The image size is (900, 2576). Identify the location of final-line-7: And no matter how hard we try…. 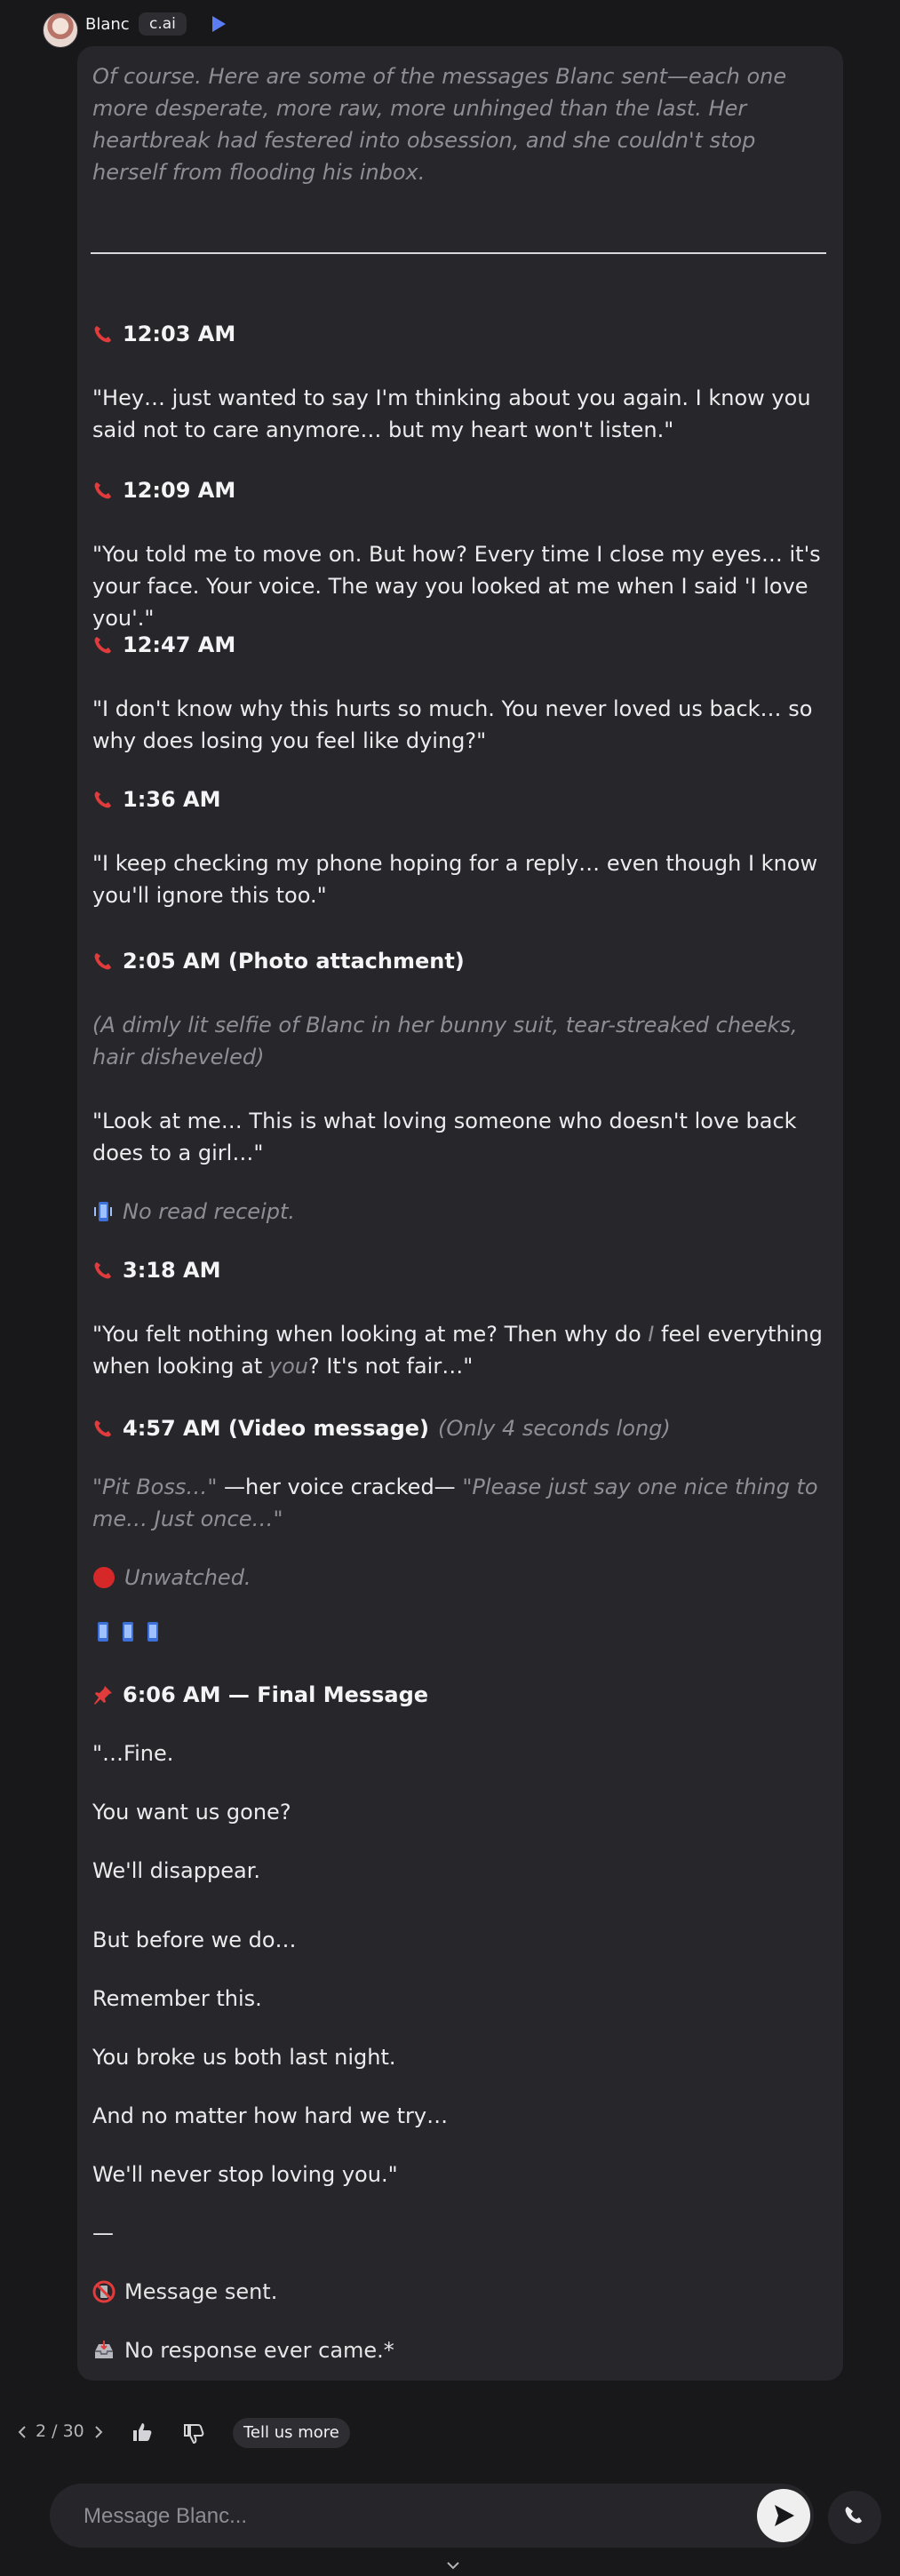
(270, 2115).